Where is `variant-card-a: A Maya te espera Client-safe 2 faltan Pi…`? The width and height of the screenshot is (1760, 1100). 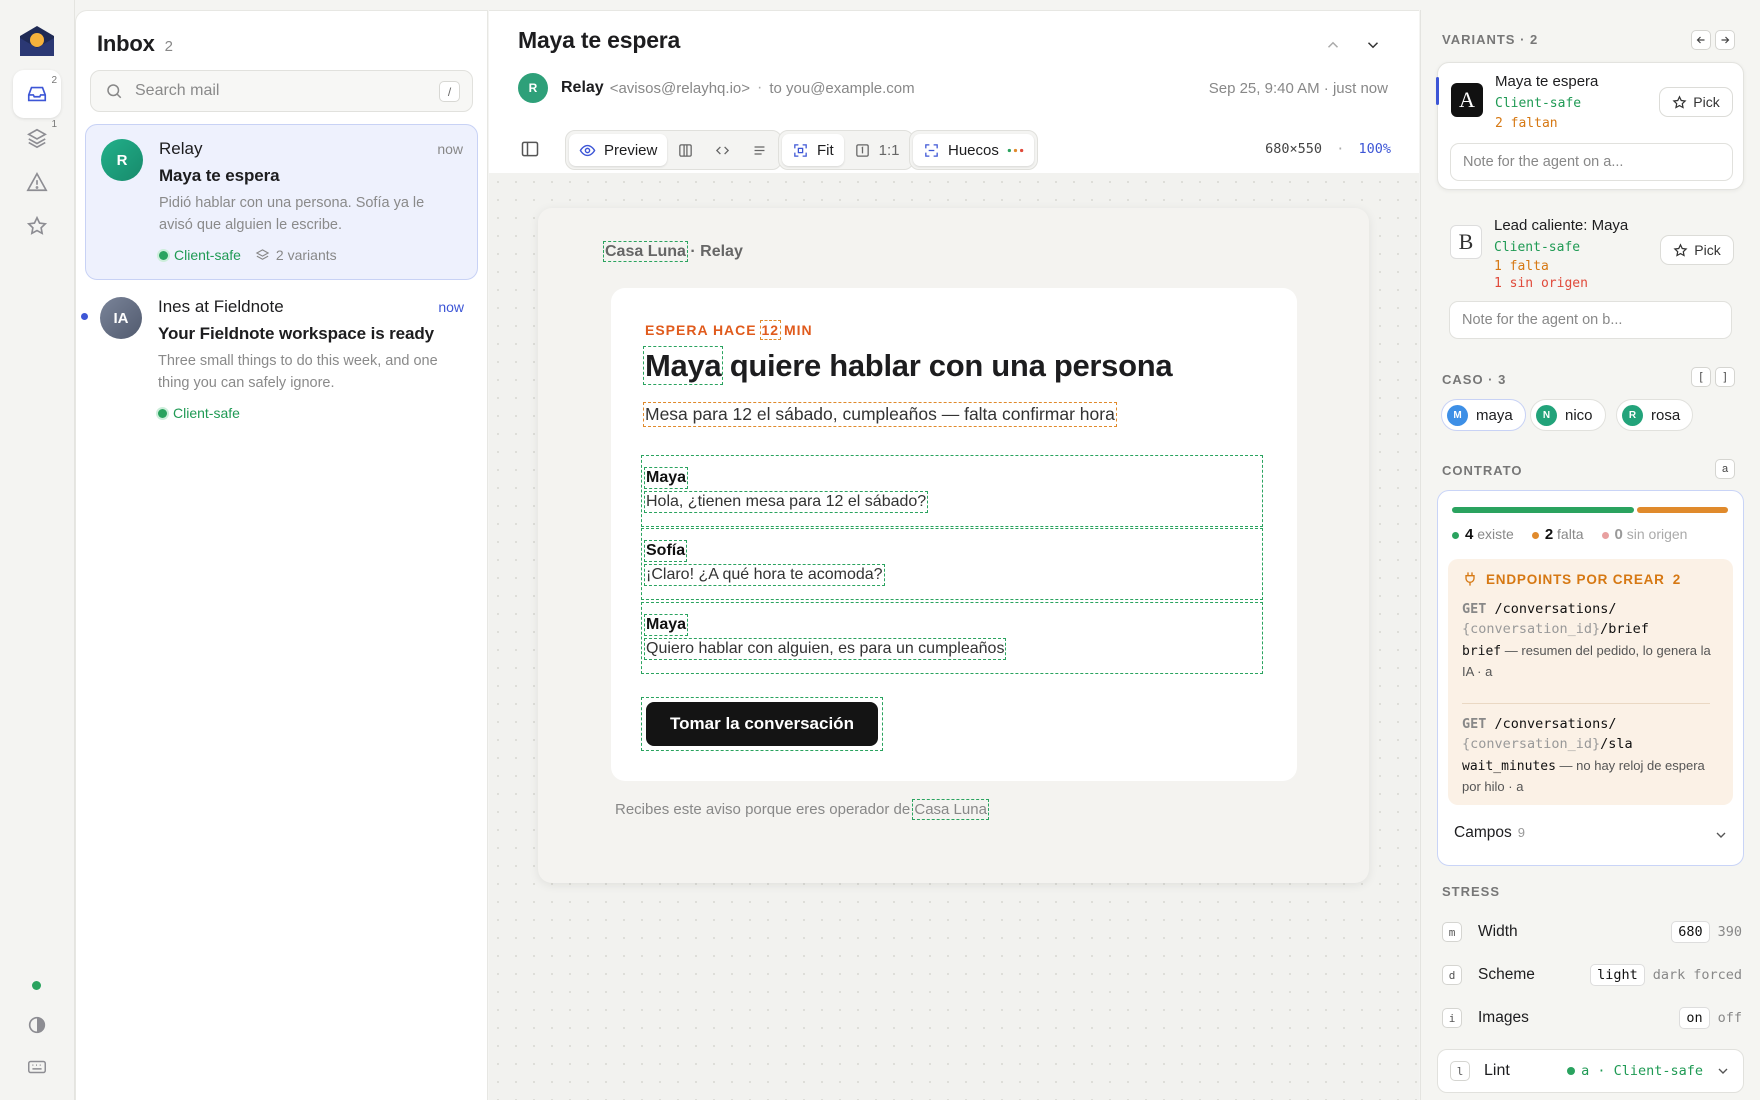
variant-card-a: A Maya te espera Client-safe 2 faltan Pi… is located at coordinates (1590, 126).